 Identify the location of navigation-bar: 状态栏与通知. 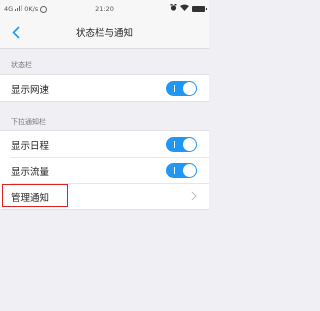
(104, 33).